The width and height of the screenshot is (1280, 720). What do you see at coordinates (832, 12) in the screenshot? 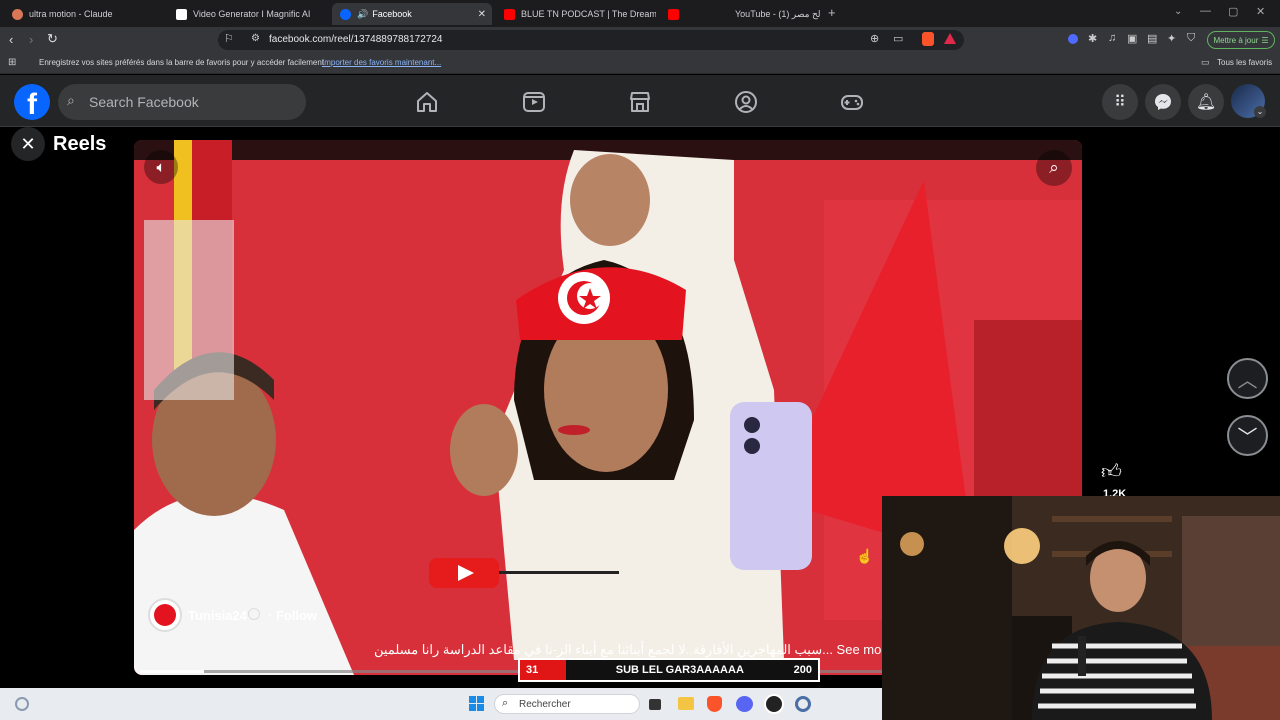
I see `new-tab-button: +` at bounding box center [832, 12].